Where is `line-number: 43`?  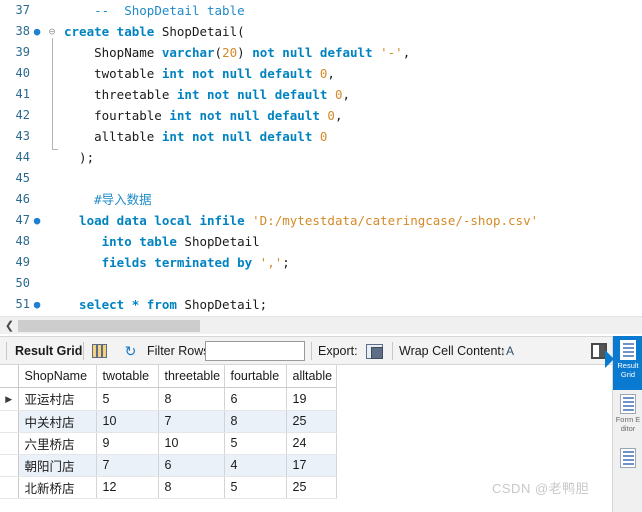 line-number: 43 is located at coordinates (22, 136).